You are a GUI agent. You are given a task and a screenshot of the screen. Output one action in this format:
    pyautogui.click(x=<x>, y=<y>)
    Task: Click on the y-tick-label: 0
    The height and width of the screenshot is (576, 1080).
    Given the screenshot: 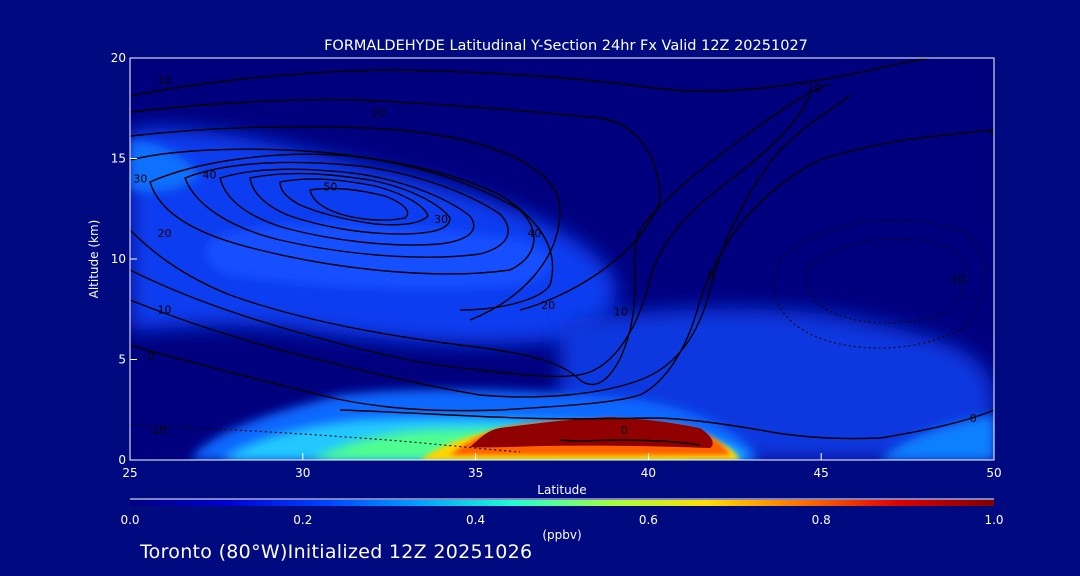 What is the action you would take?
    pyautogui.click(x=122, y=460)
    